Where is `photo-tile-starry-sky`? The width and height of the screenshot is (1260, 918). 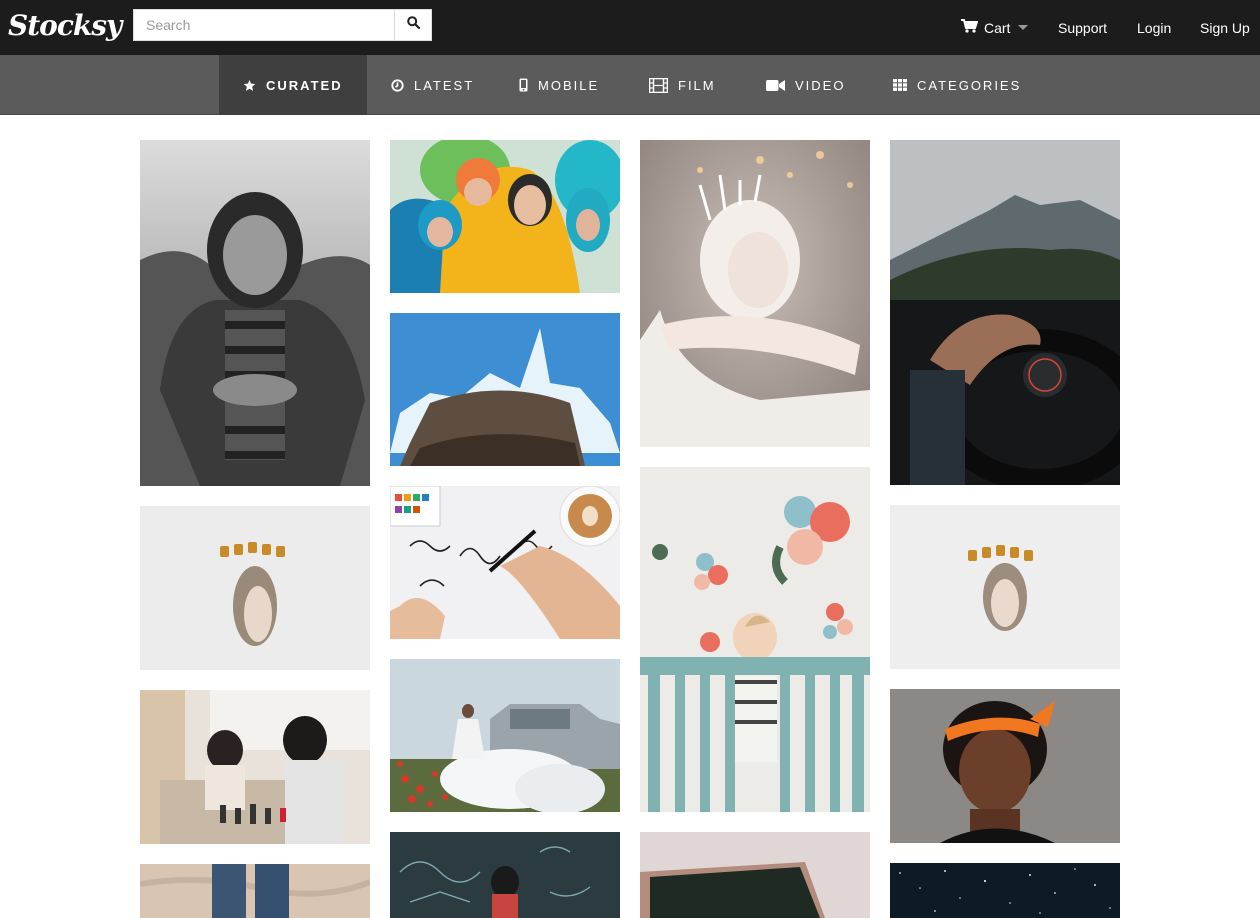 photo-tile-starry-sky is located at coordinates (1005, 890).